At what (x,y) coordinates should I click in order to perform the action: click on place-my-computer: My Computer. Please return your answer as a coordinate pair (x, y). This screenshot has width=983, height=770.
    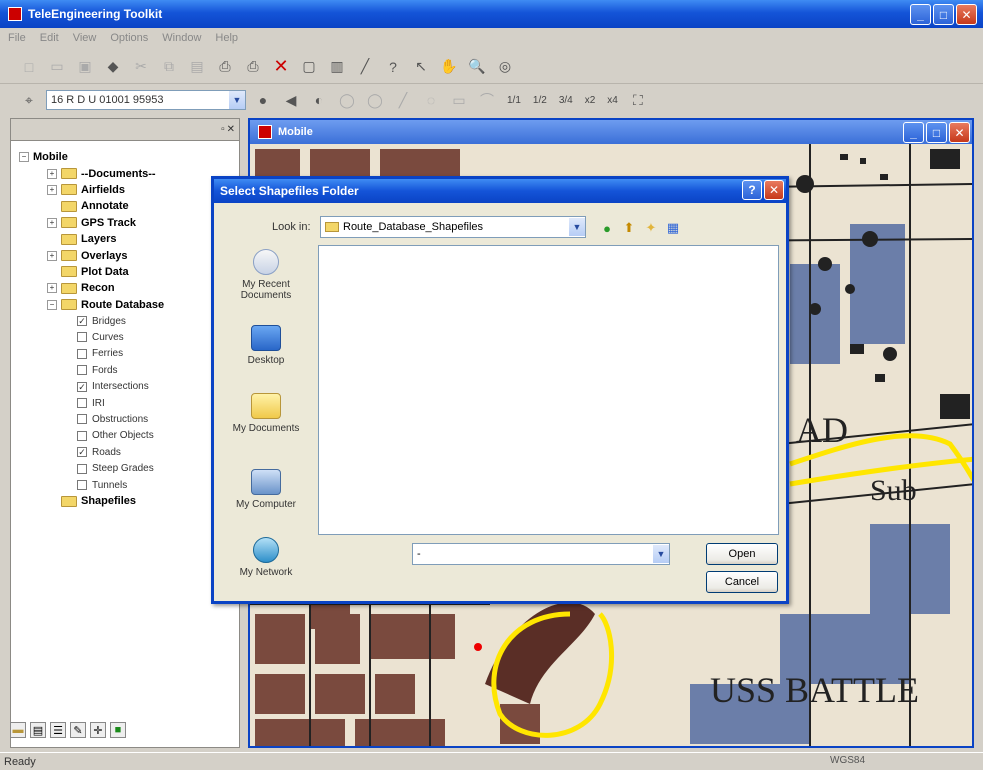
    Looking at the image, I should click on (266, 489).